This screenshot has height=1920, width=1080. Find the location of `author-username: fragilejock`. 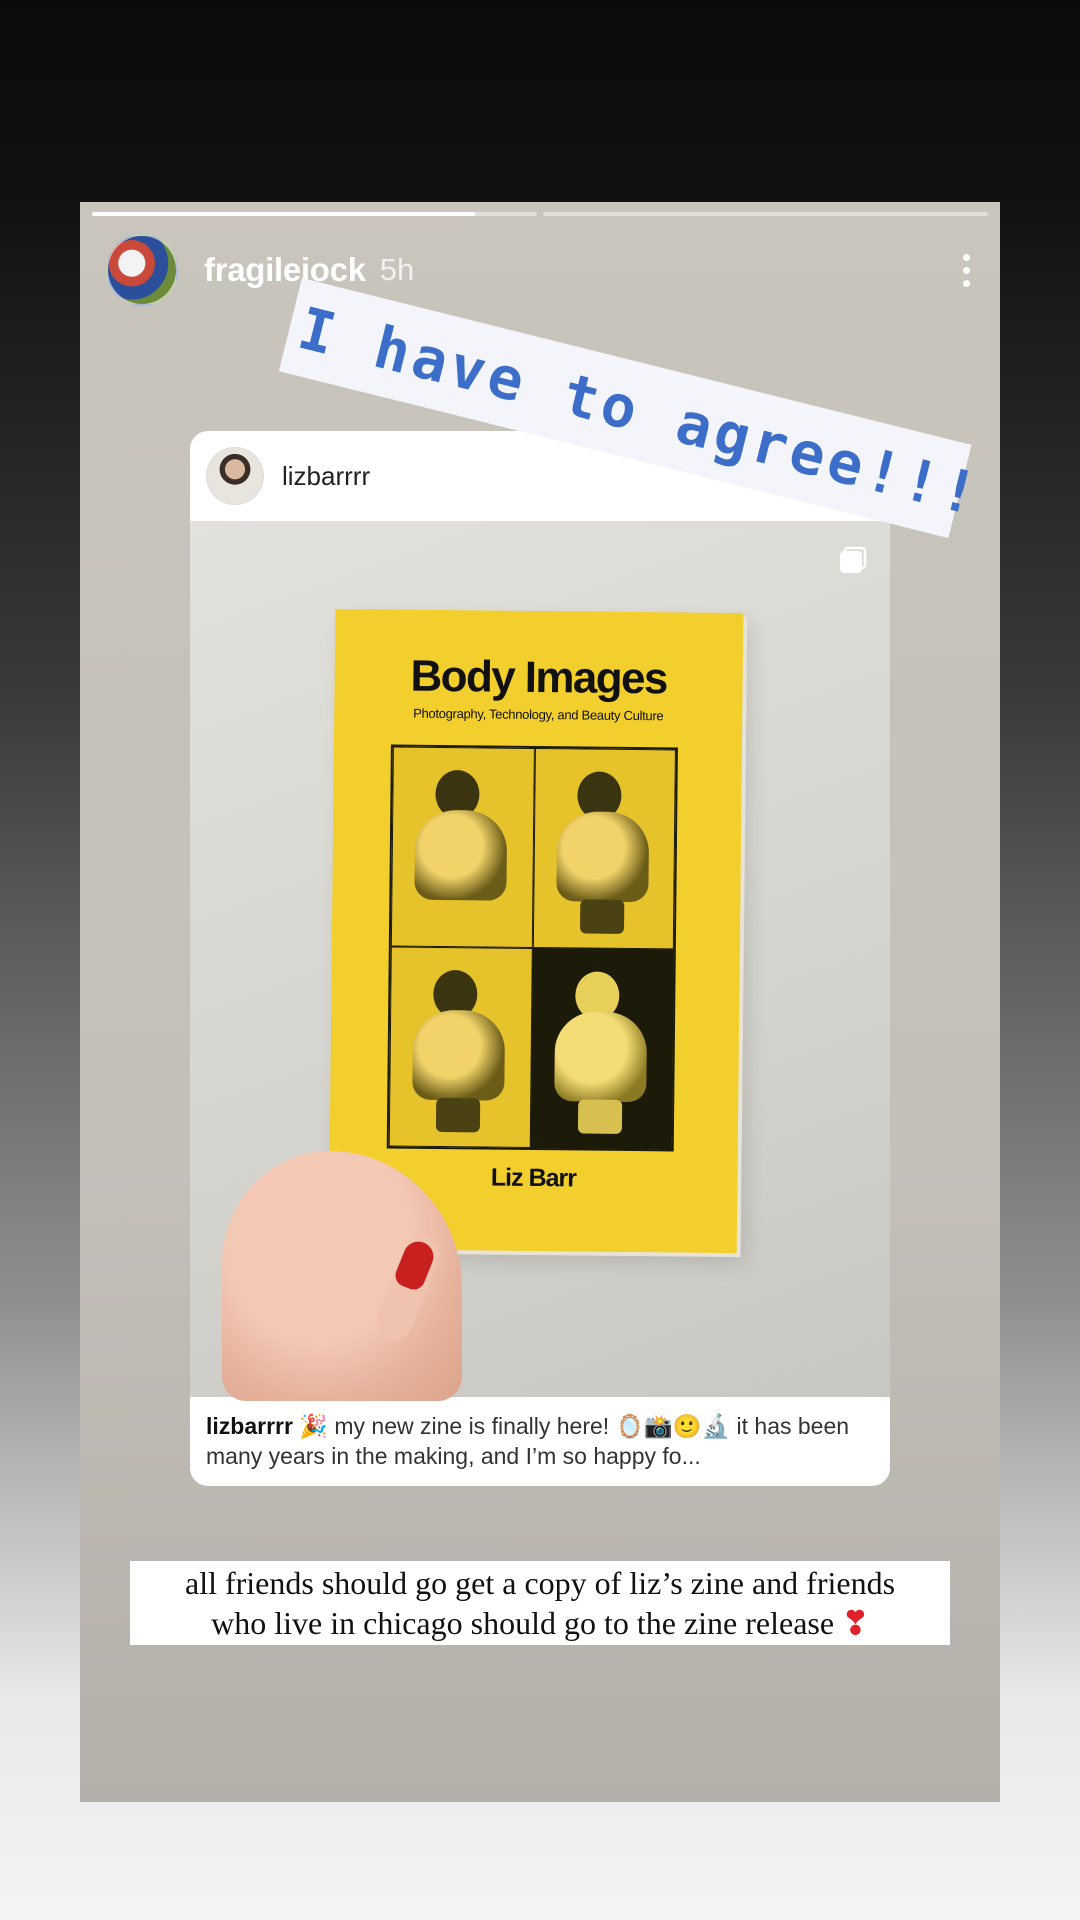

author-username: fragilejock is located at coordinates (285, 270).